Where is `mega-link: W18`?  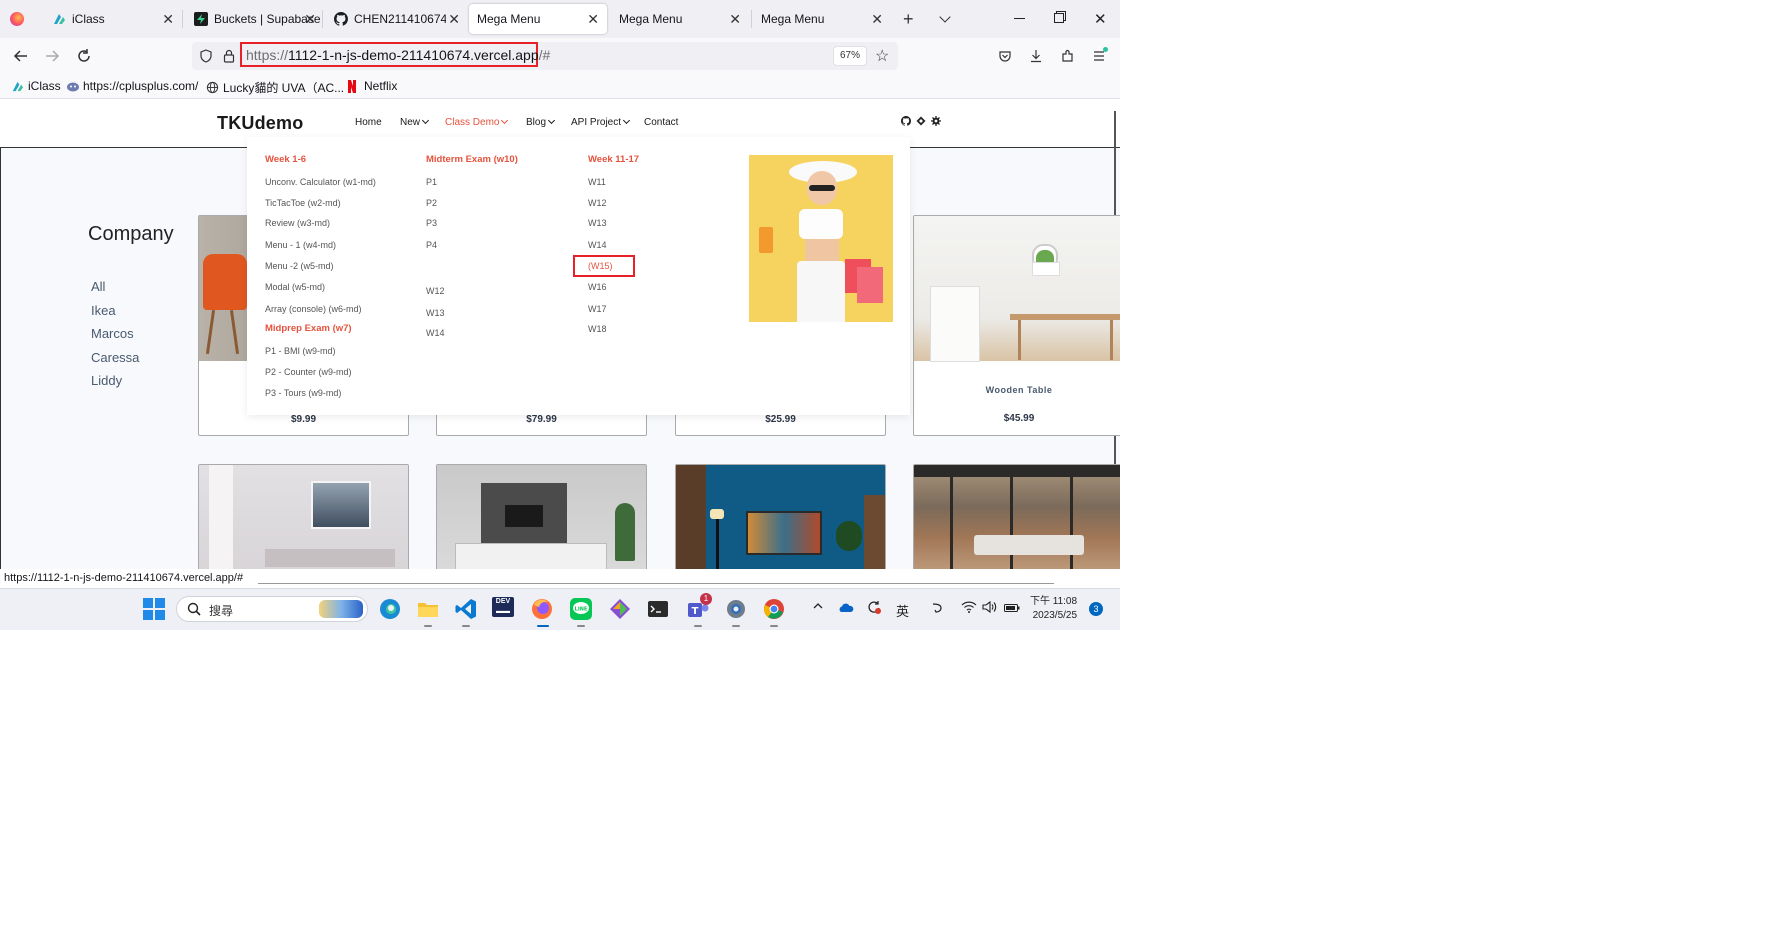
mega-link: W18 is located at coordinates (597, 329).